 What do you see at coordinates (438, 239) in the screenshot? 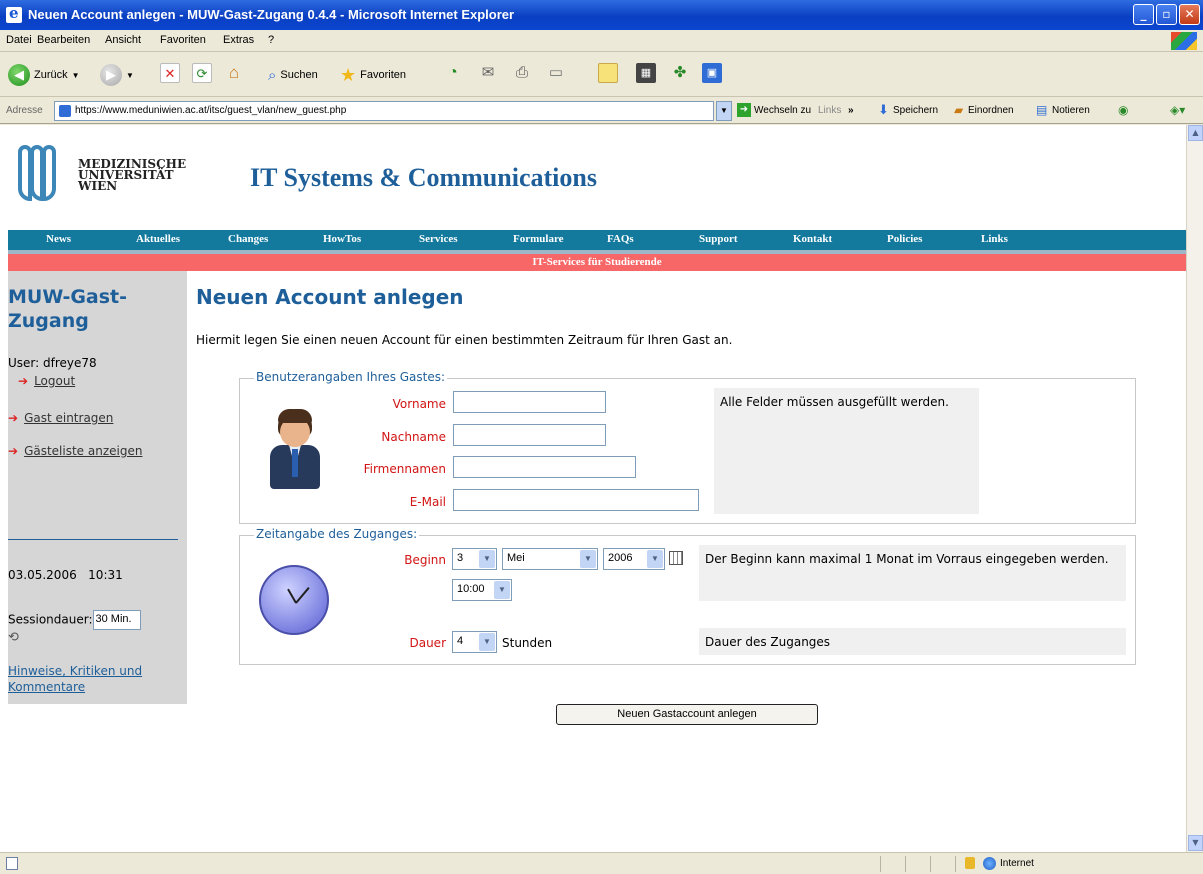
I see `nav-services: Services` at bounding box center [438, 239].